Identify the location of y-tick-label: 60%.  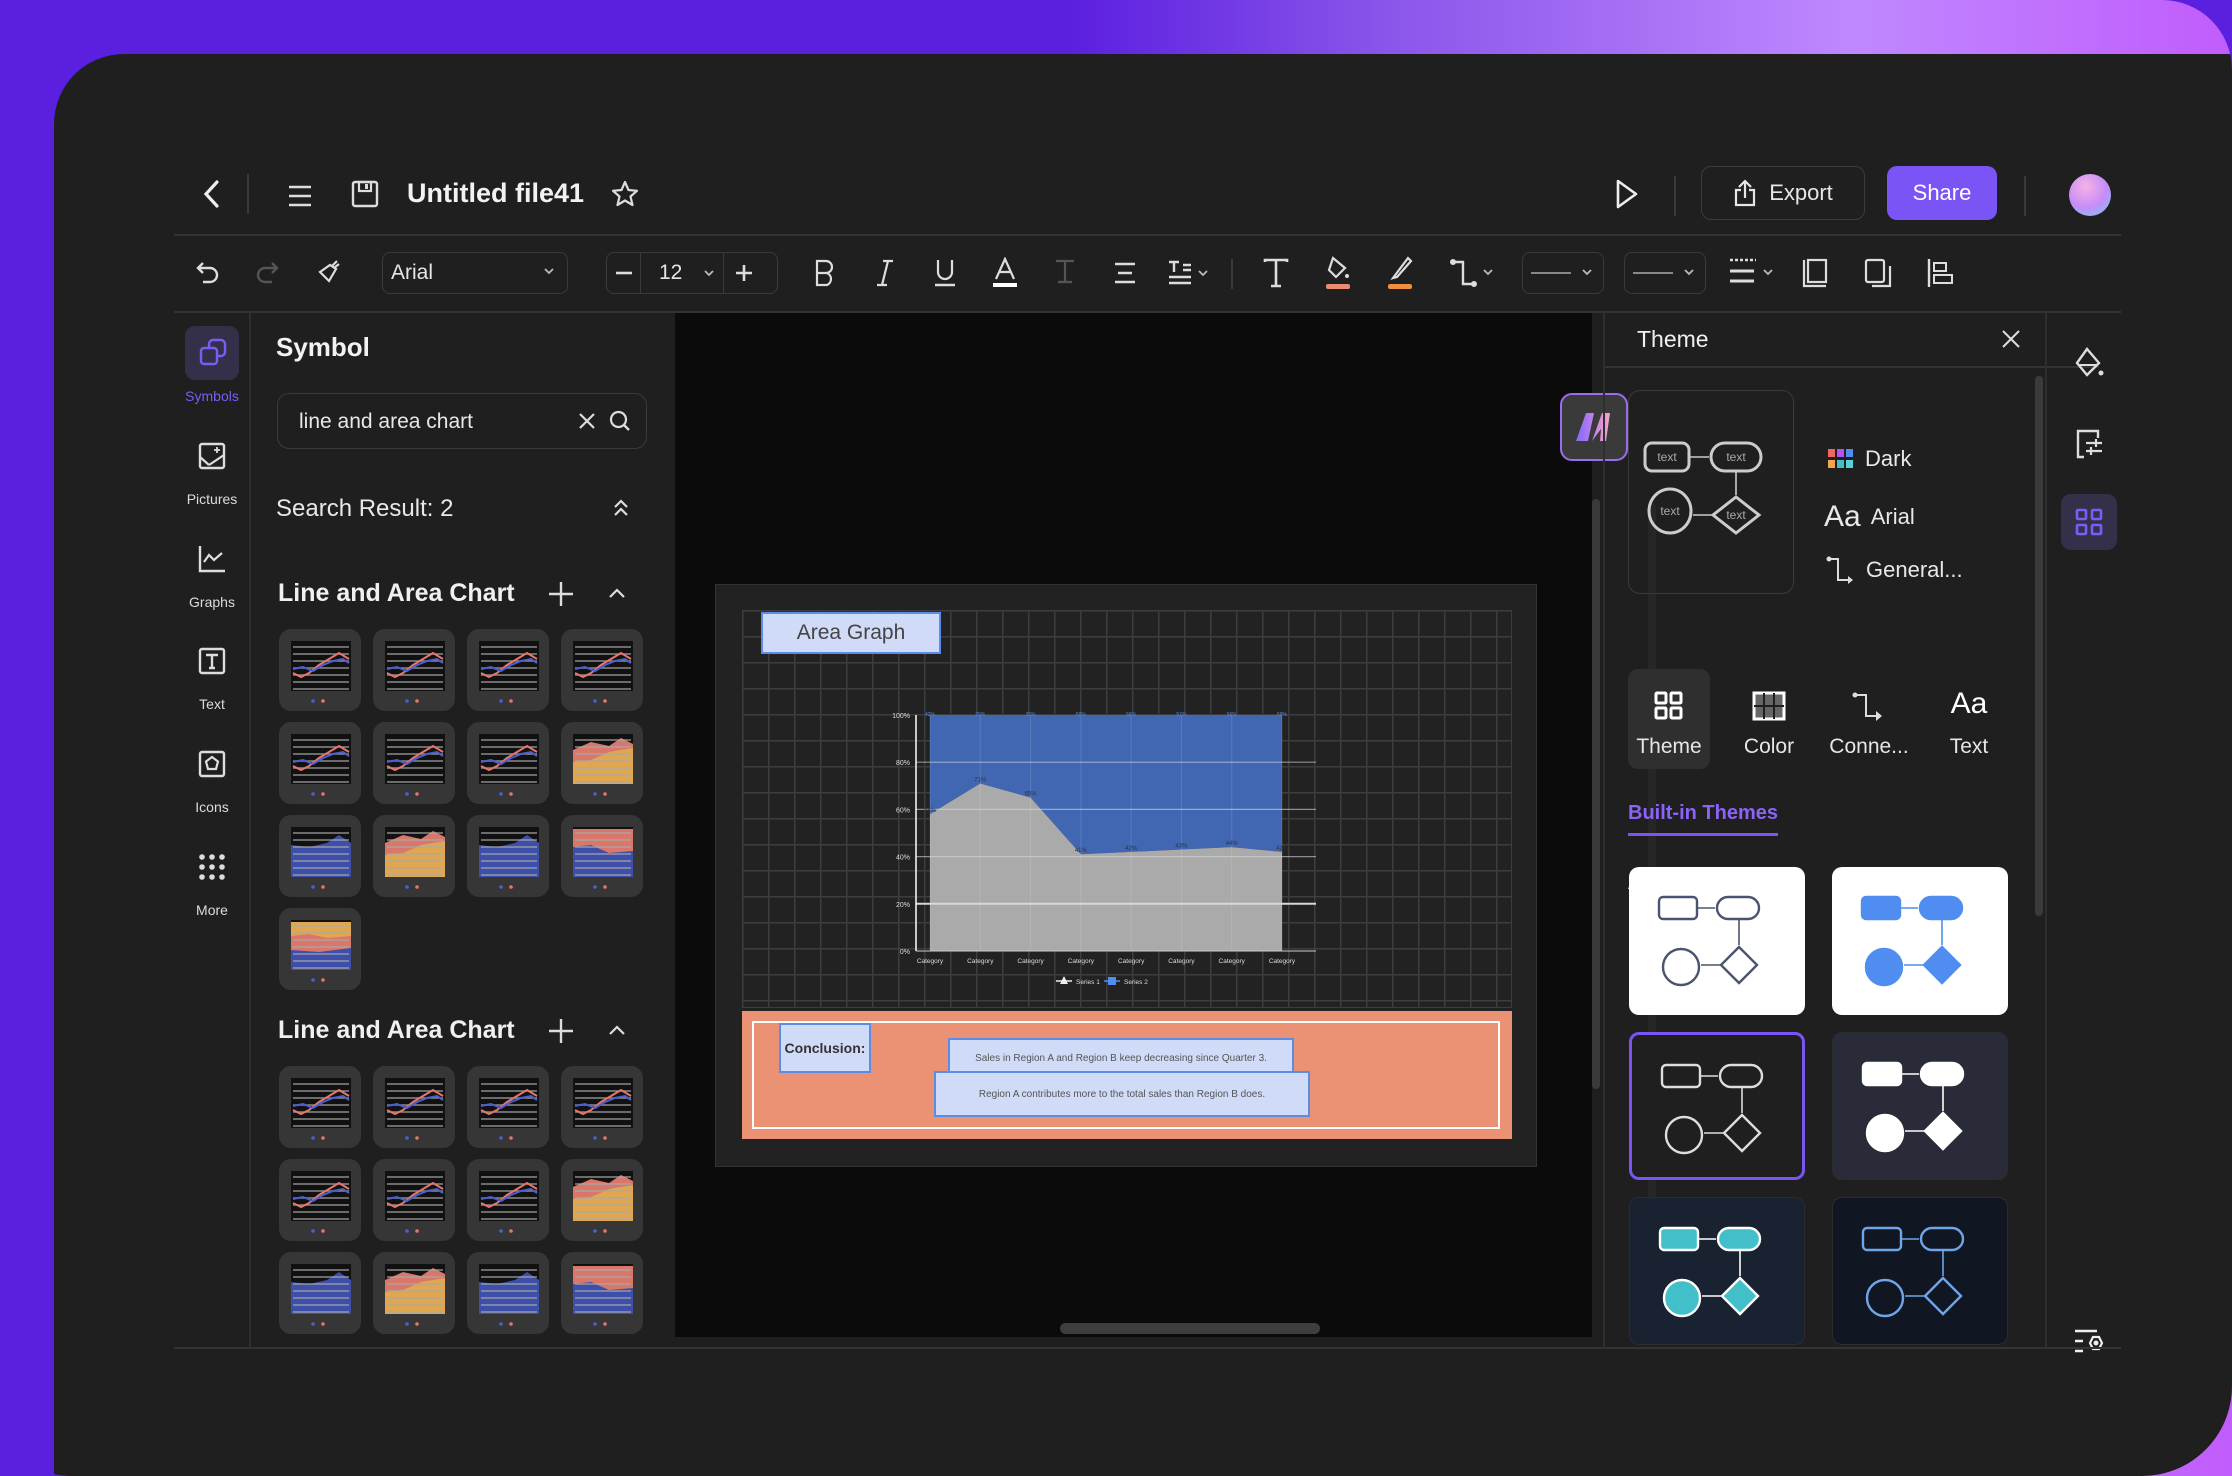
(903, 810).